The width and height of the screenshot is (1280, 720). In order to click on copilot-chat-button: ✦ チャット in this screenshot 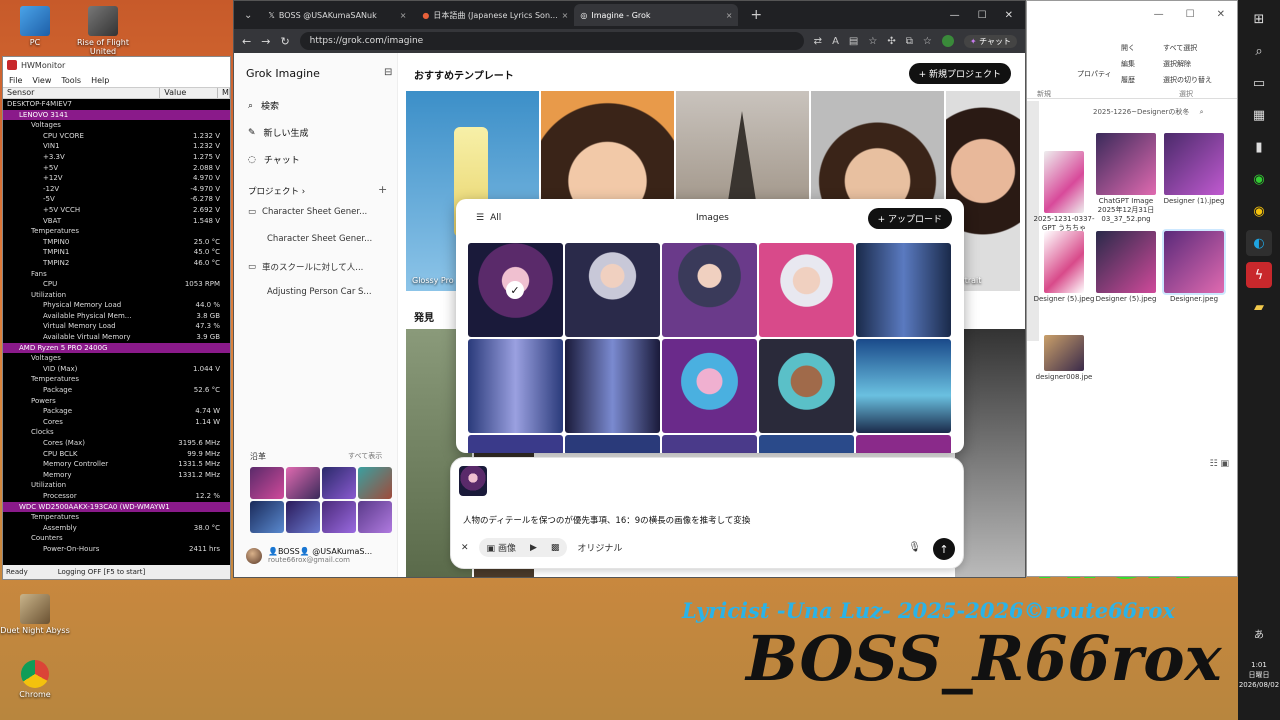, I will do `click(990, 41)`.